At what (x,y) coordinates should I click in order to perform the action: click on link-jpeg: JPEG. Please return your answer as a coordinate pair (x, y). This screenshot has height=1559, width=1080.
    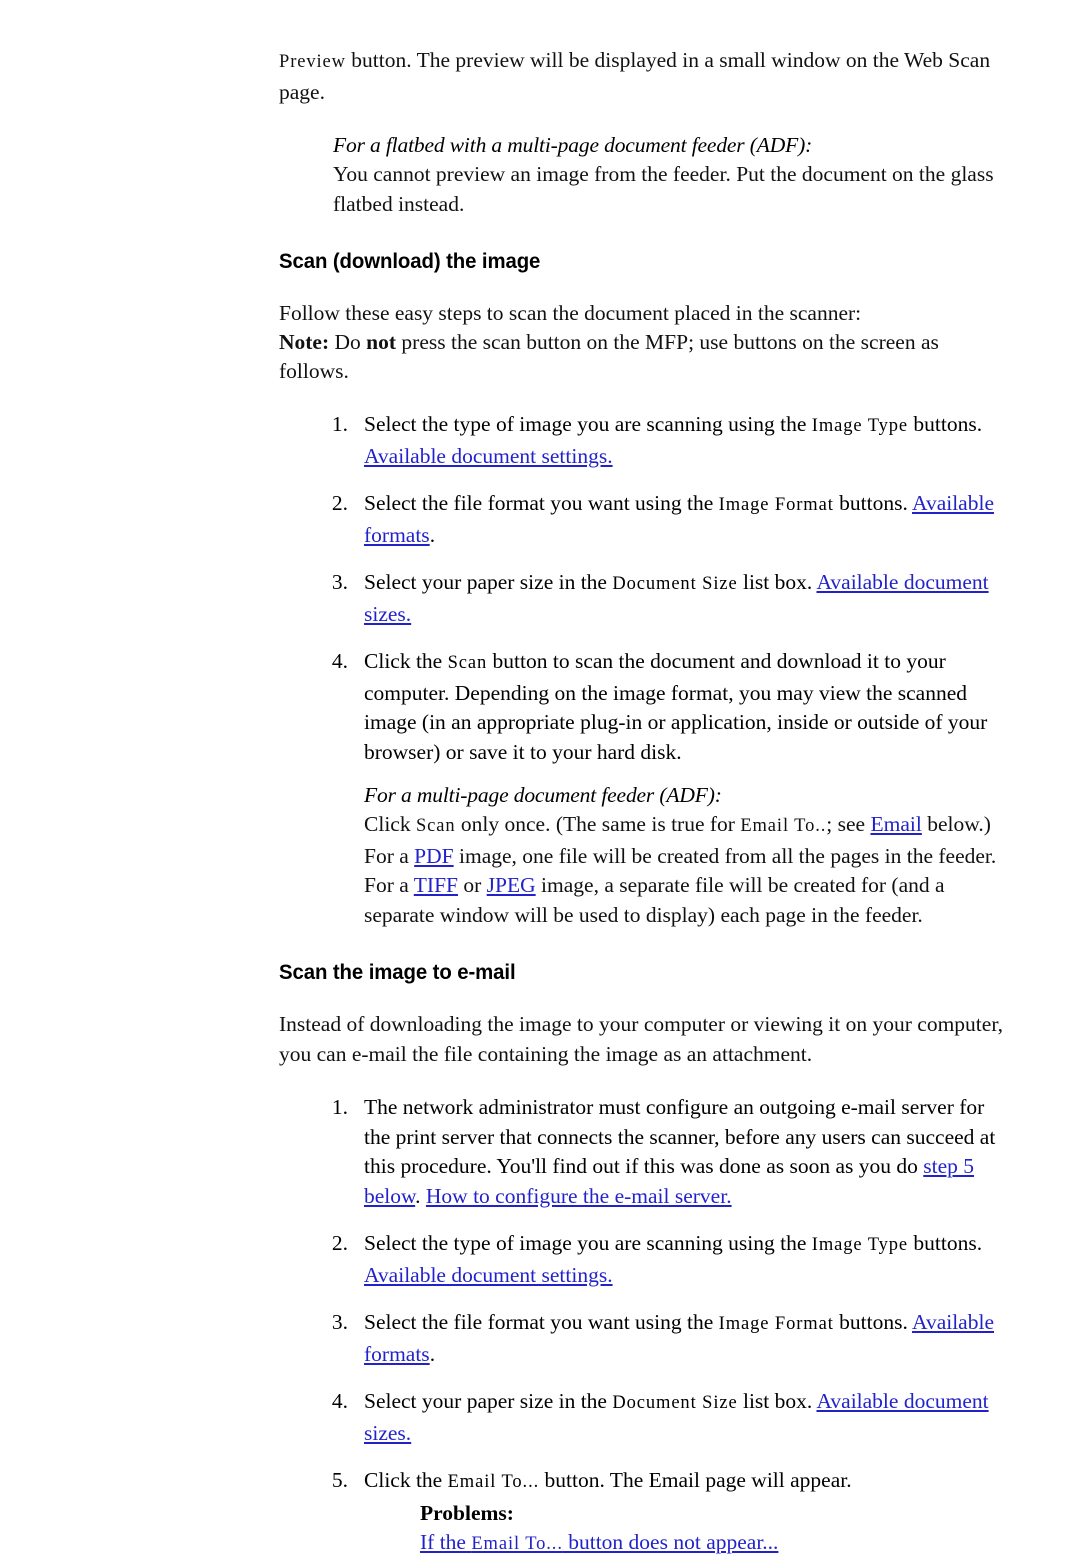
    Looking at the image, I should click on (511, 885).